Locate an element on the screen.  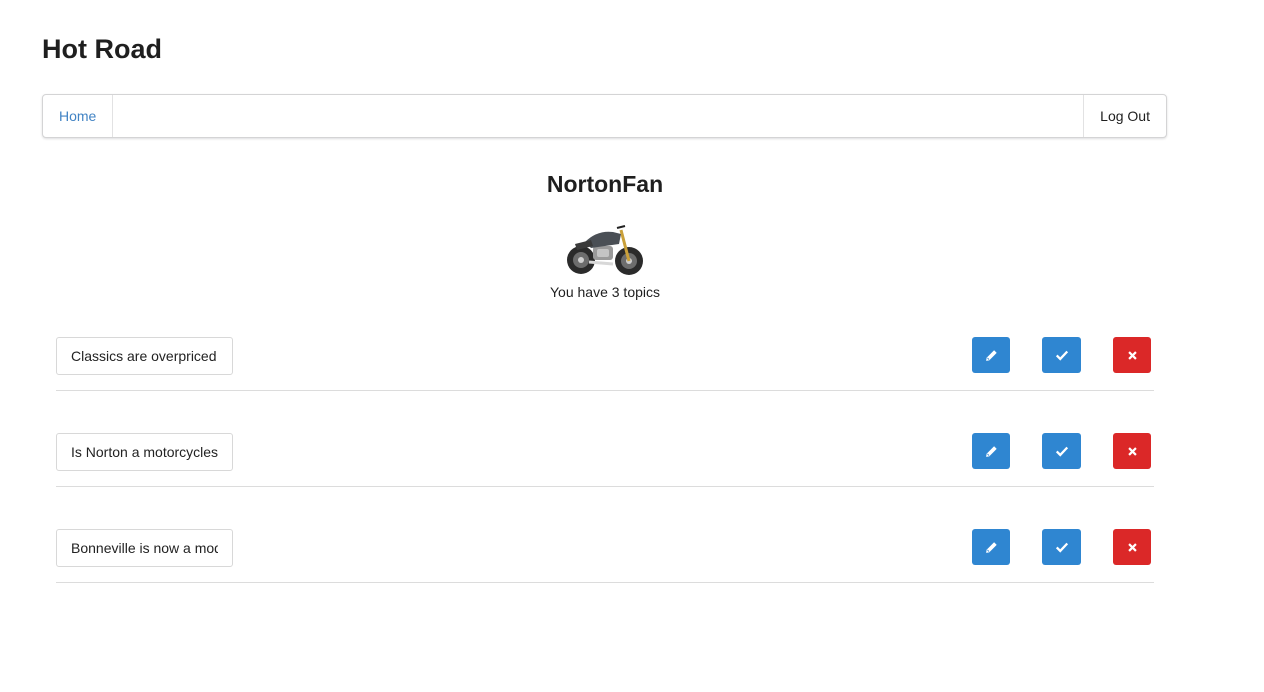
navbar: Home Log Out is located at coordinates (604, 116).